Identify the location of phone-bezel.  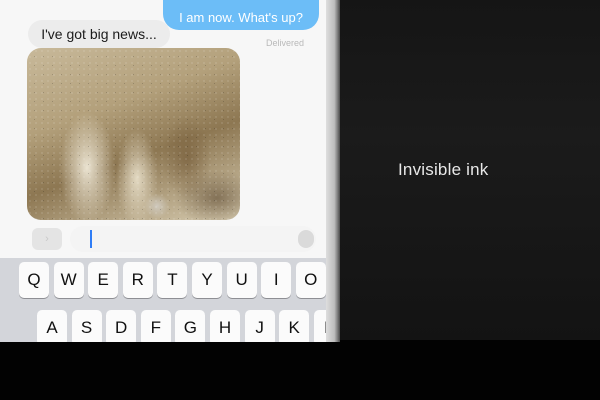
(333, 171).